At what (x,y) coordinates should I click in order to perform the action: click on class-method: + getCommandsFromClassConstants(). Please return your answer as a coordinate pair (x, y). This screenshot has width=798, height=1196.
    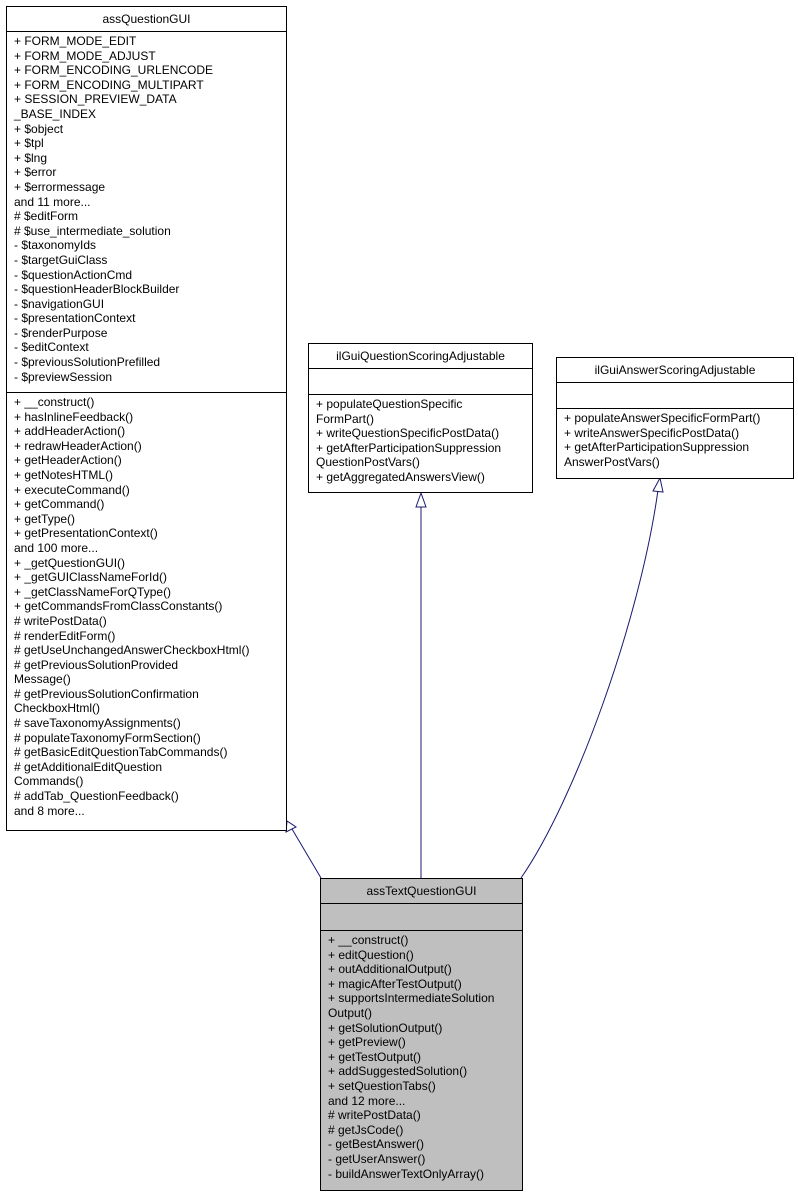
    Looking at the image, I should click on (118, 606).